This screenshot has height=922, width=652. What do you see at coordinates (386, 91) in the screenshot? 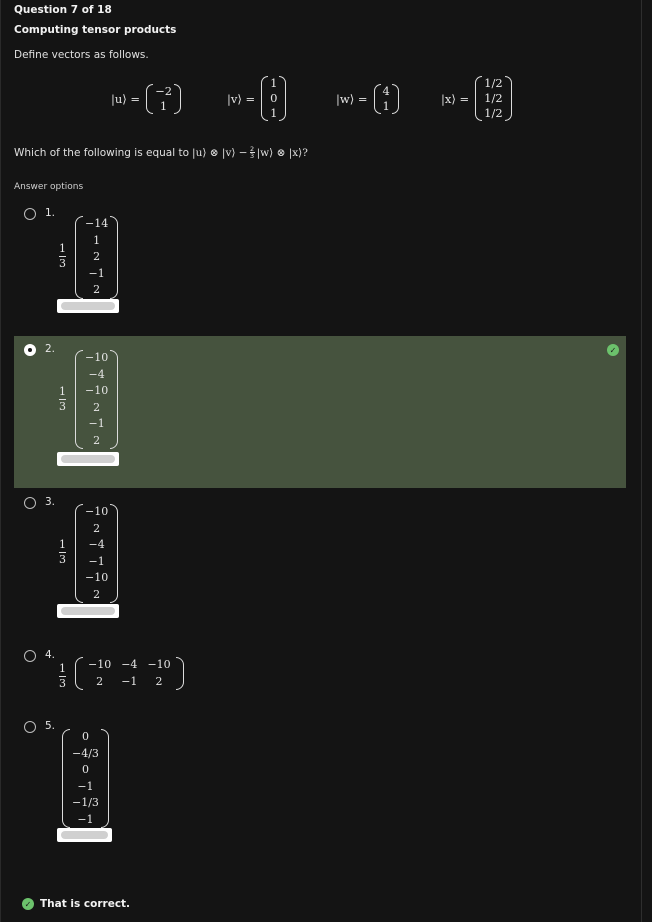
I see `vector-entry: 4` at bounding box center [386, 91].